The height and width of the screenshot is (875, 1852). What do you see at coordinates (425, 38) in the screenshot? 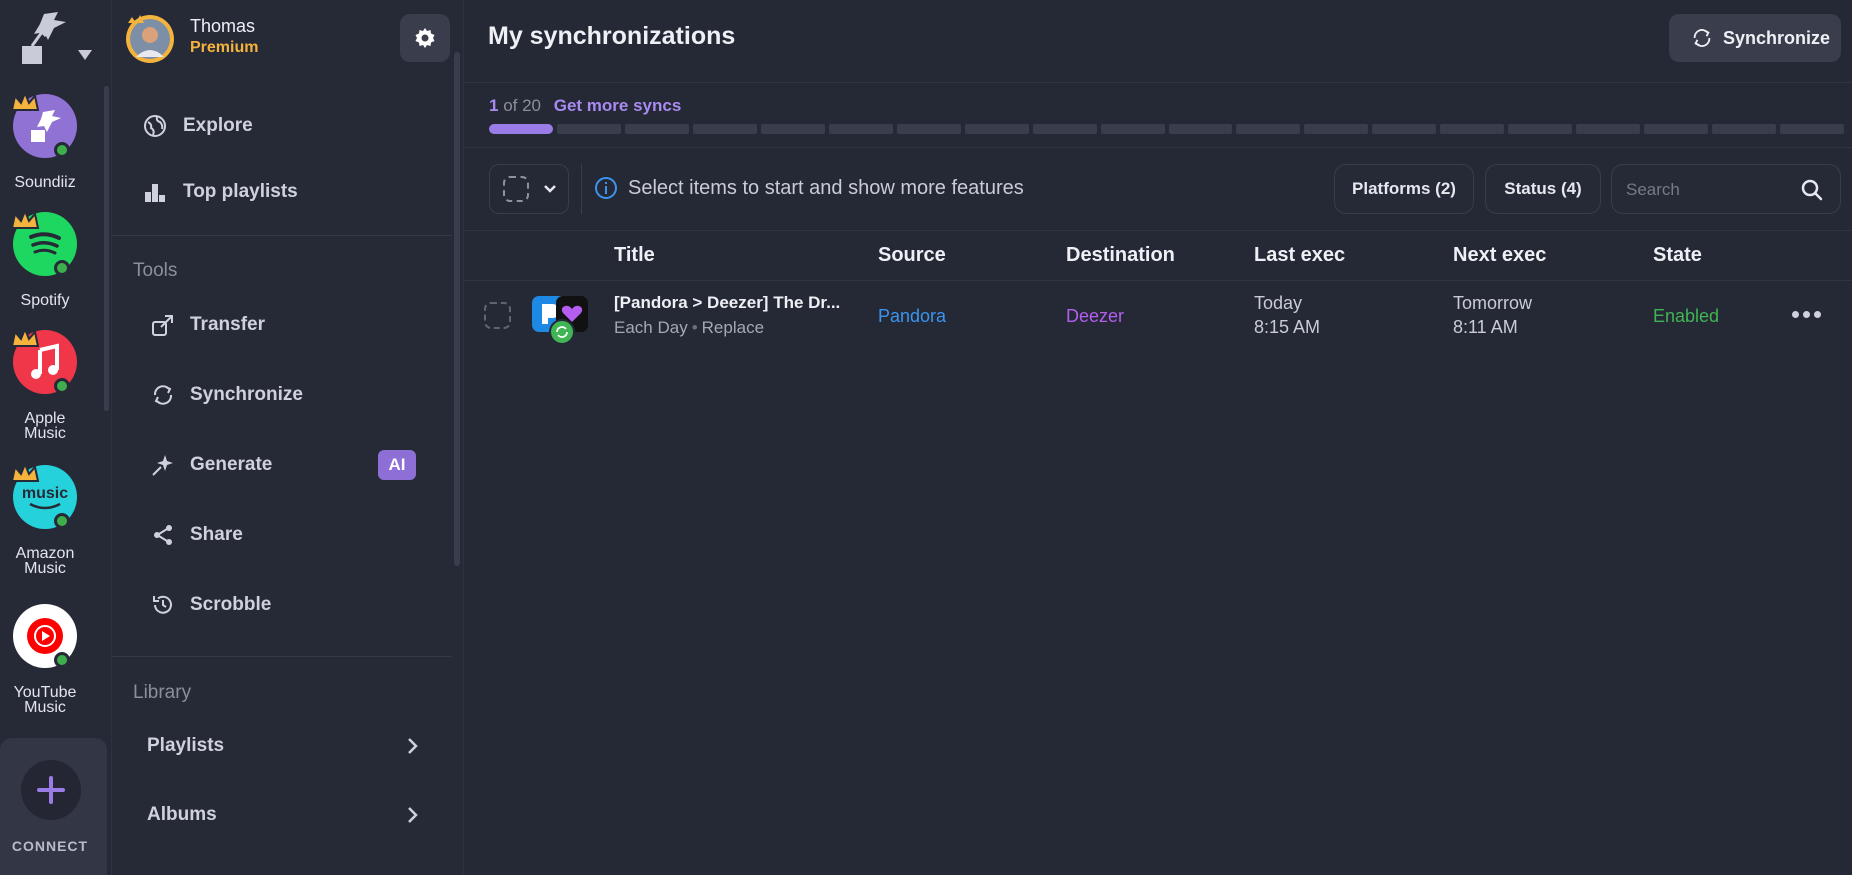
I see `settings-button` at bounding box center [425, 38].